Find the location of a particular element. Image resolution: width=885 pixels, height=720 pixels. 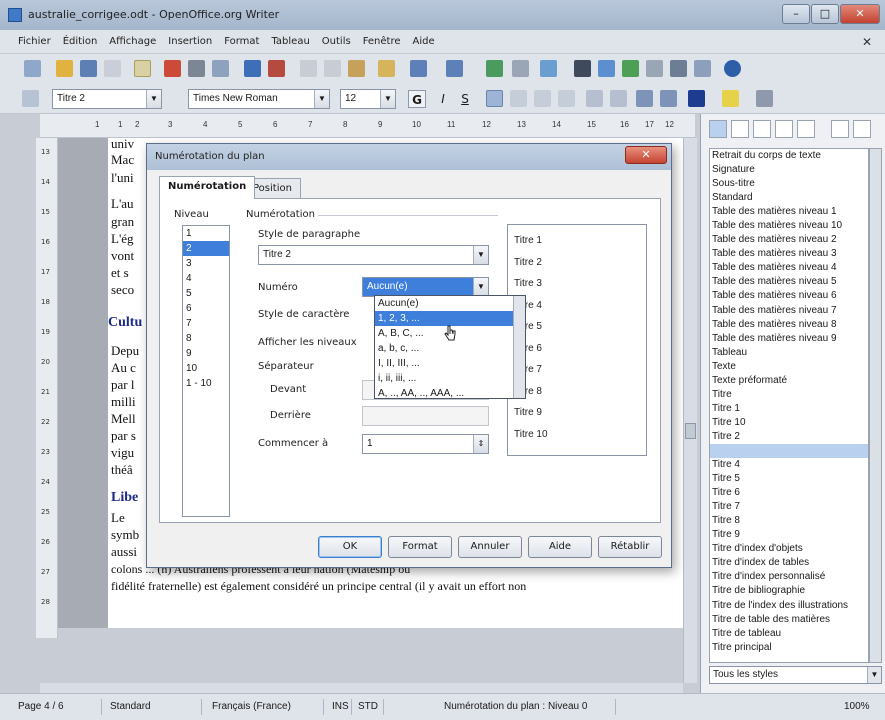

redo-icon is located at coordinates (454, 68).